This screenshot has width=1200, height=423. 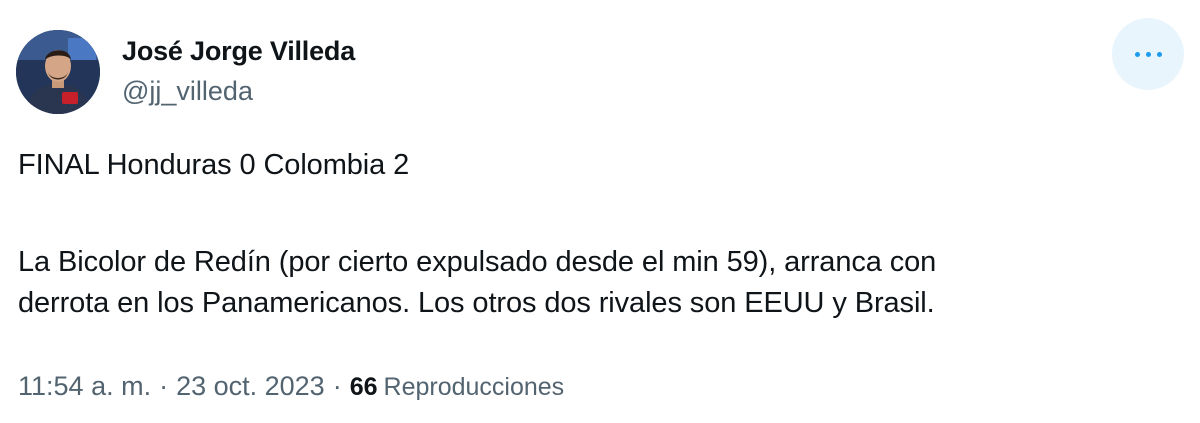 I want to click on tweet-text-line: FINAL Honduras 0 Colombia 2, so click(x=214, y=165).